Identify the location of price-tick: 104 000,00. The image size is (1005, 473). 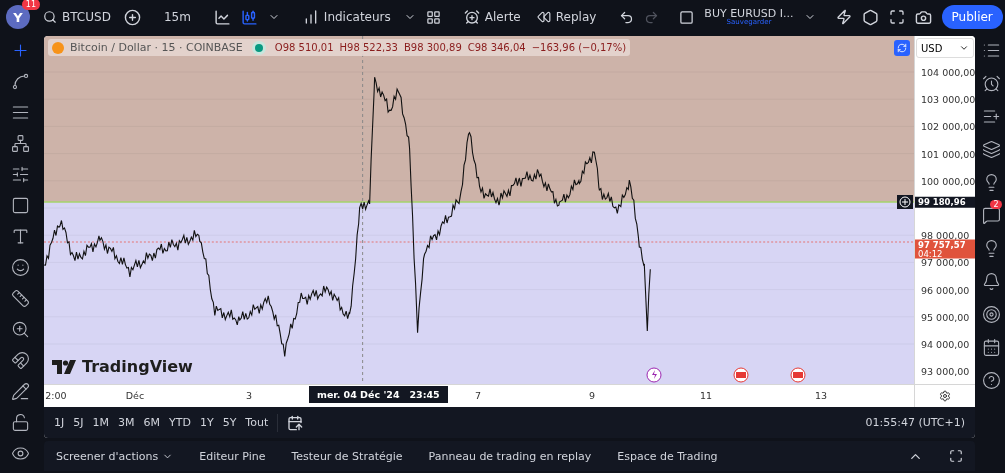
(948, 72).